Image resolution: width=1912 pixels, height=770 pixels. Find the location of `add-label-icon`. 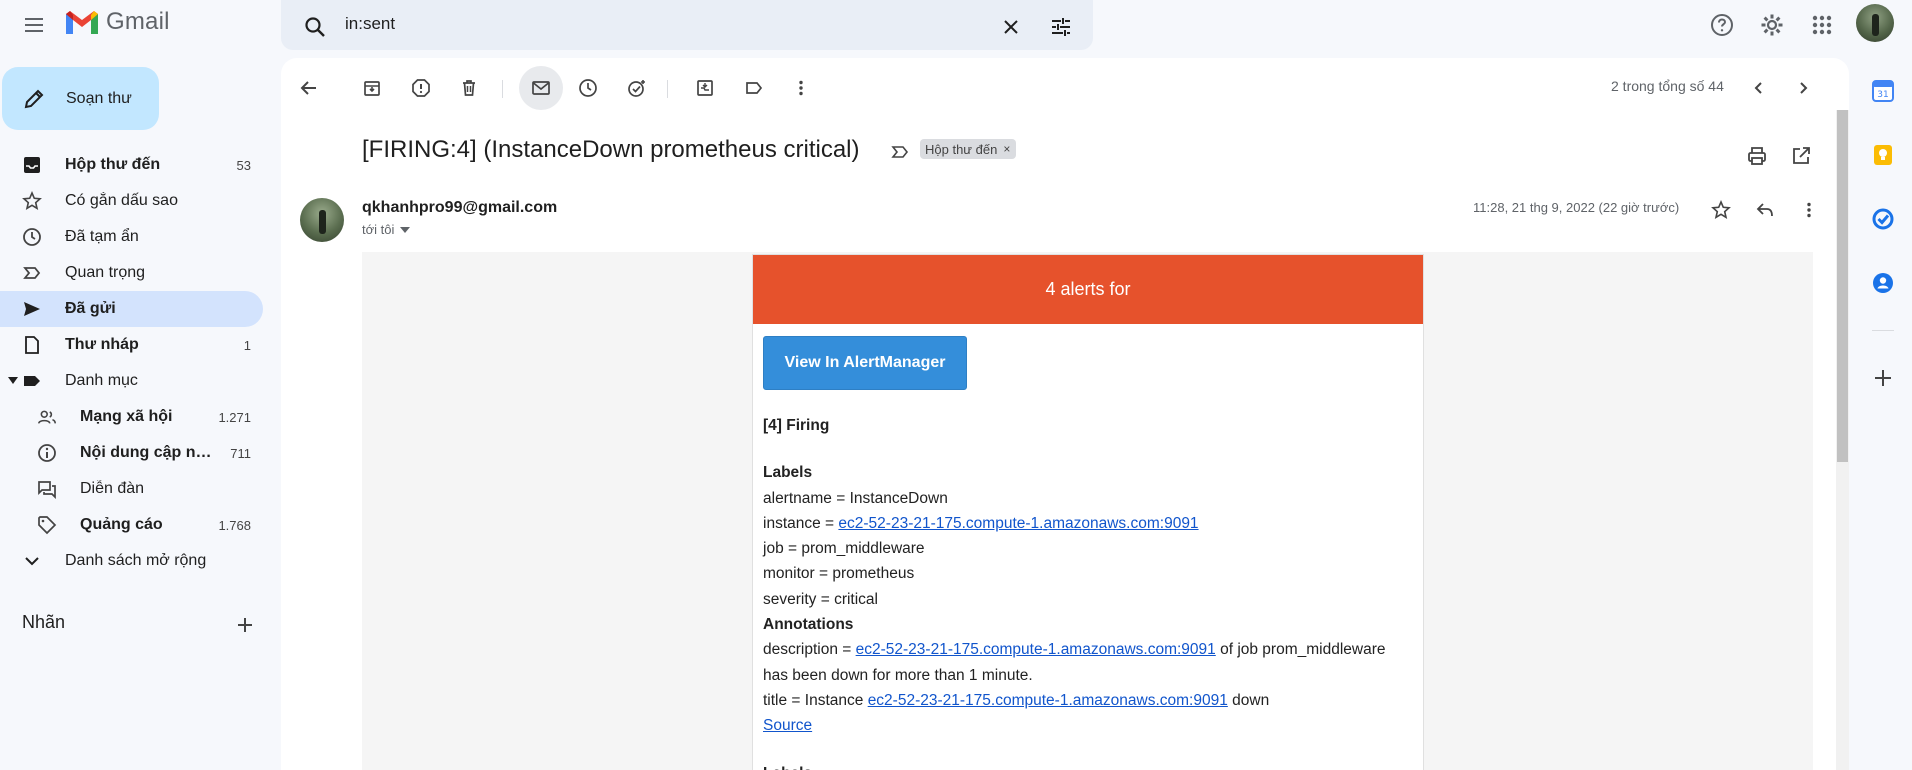

add-label-icon is located at coordinates (245, 625).